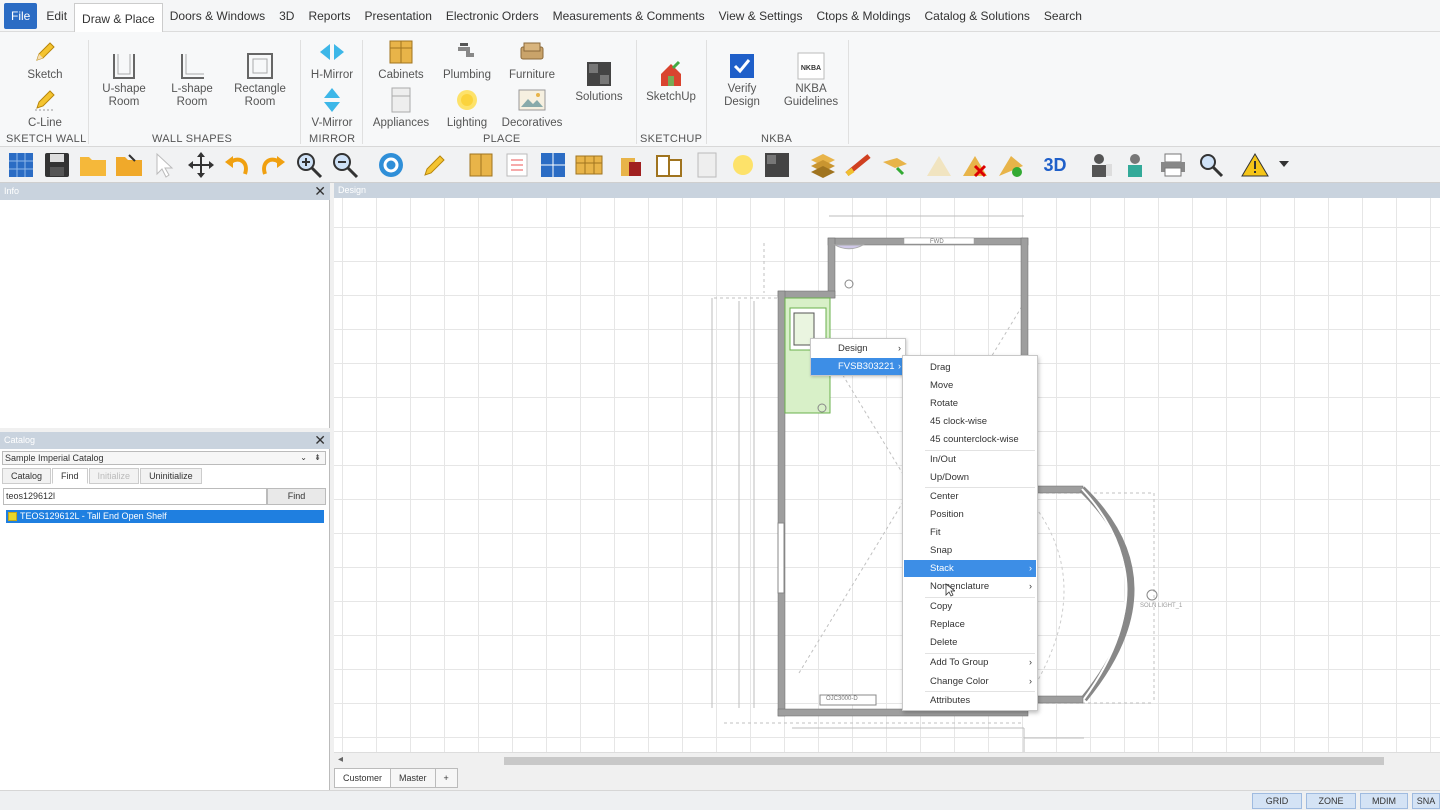 This screenshot has width=1440, height=810. I want to click on menu-item-snap: Snap, so click(970, 550).